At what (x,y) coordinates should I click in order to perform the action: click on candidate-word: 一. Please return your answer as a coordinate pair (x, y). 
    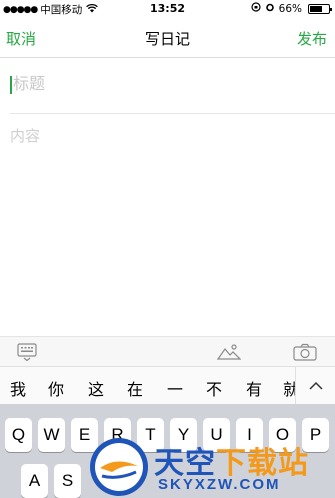
    Looking at the image, I should click on (175, 388).